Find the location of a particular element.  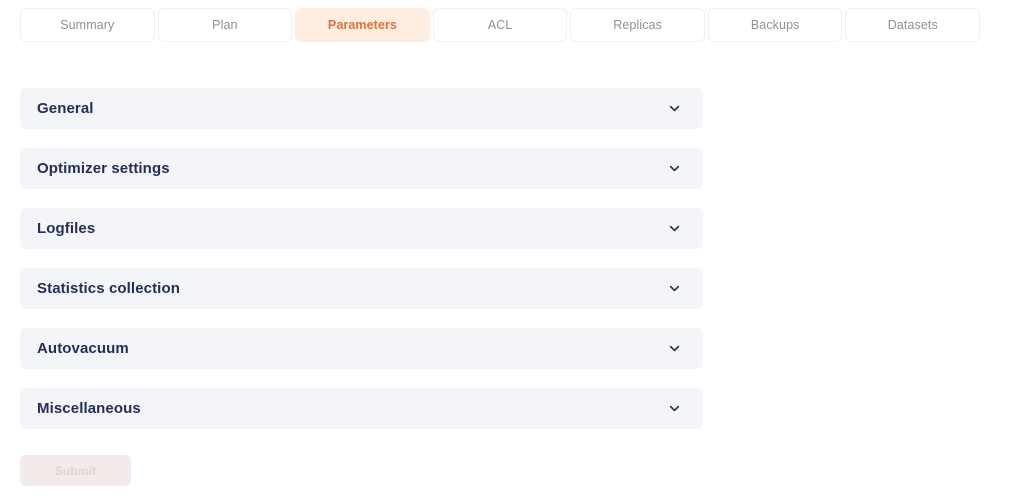

tab-label: Plan is located at coordinates (225, 25).